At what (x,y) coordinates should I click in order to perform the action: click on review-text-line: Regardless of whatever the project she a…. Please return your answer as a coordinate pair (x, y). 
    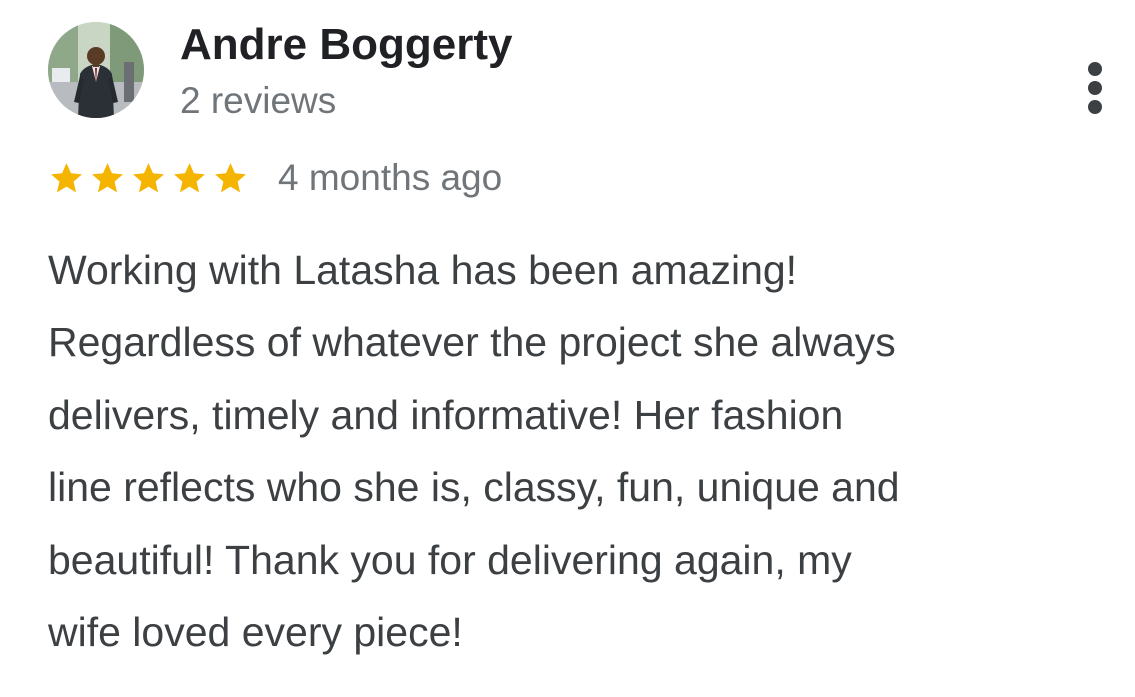
    Looking at the image, I should click on (472, 342).